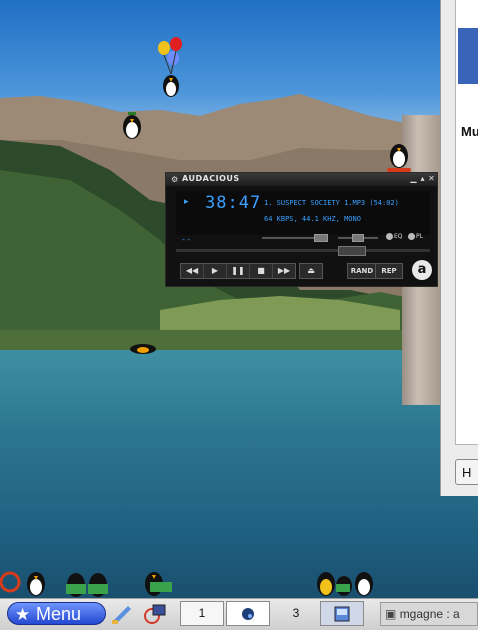 The width and height of the screenshot is (478, 630). Describe the element at coordinates (469, 131) in the screenshot. I see `window-text: Mu` at that location.